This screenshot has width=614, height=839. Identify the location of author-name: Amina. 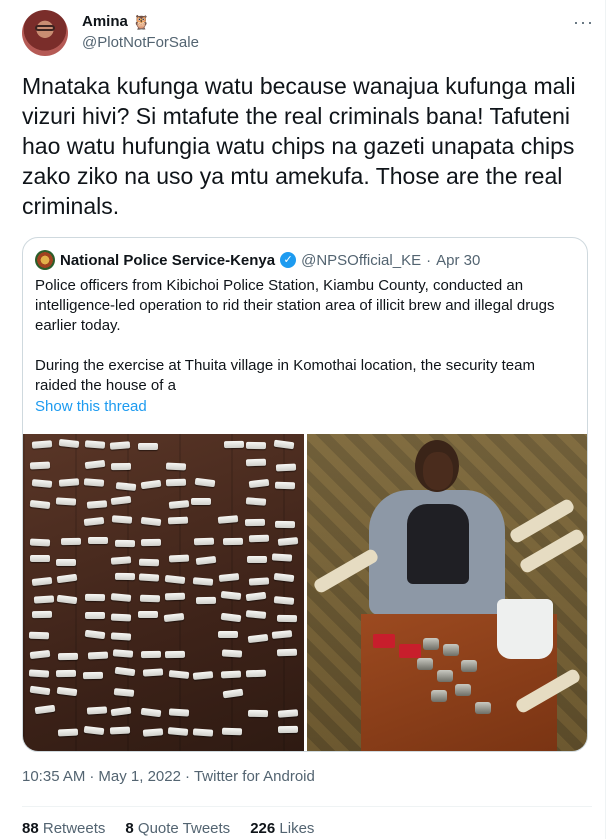
(105, 21).